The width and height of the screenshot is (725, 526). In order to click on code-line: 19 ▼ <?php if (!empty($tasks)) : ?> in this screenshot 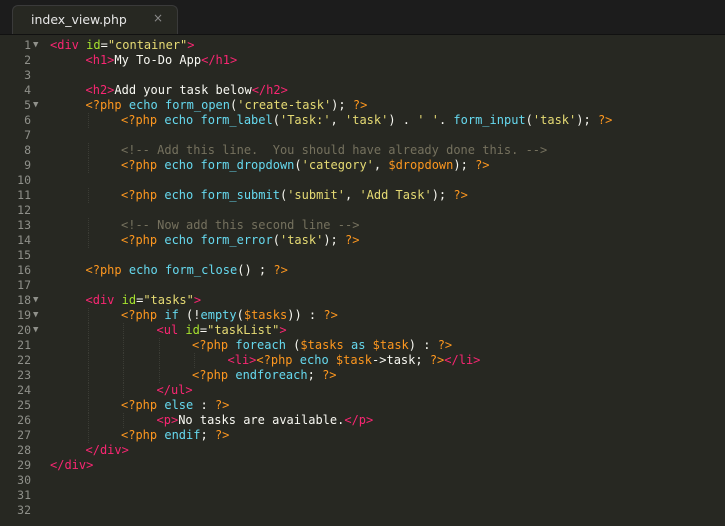, I will do `click(362, 315)`.